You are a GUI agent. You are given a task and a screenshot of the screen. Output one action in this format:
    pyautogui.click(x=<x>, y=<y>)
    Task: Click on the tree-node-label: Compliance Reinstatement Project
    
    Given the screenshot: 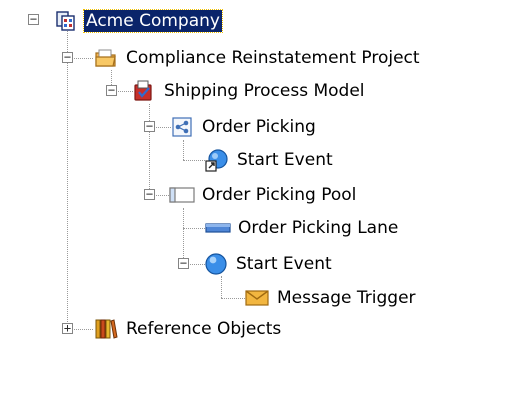 What is the action you would take?
    pyautogui.click(x=273, y=58)
    